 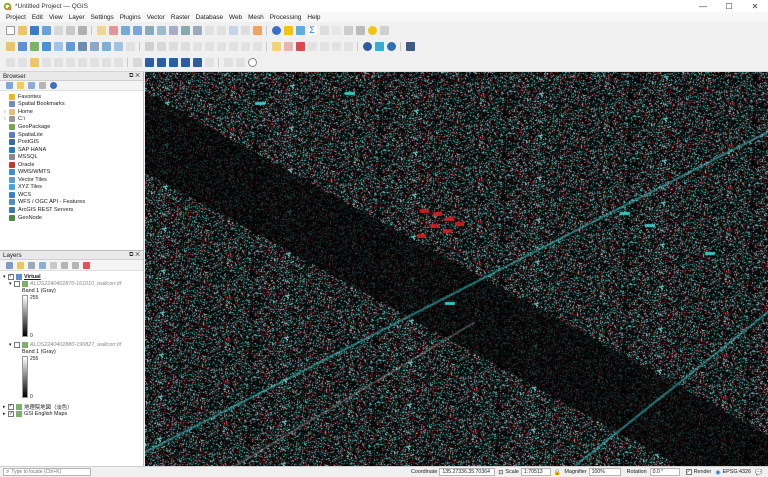 I want to click on zoom-next-icon, so click(x=221, y=30).